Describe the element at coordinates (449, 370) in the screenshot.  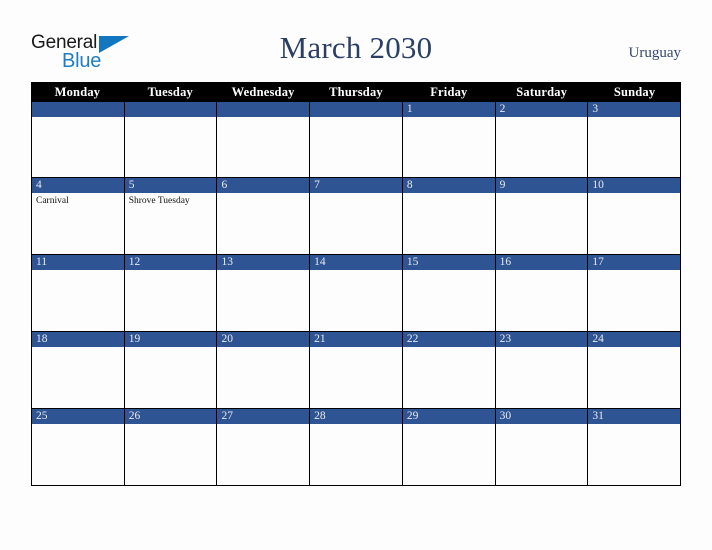
I see `calendar-day-cell: 22` at that location.